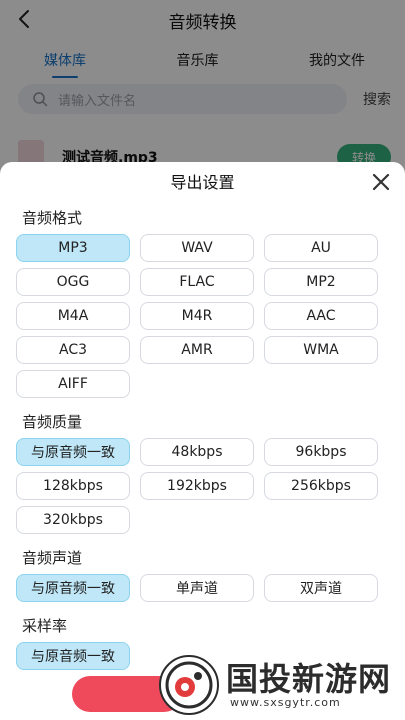  Describe the element at coordinates (321, 588) in the screenshot. I see `channel-option: 双声道` at that location.